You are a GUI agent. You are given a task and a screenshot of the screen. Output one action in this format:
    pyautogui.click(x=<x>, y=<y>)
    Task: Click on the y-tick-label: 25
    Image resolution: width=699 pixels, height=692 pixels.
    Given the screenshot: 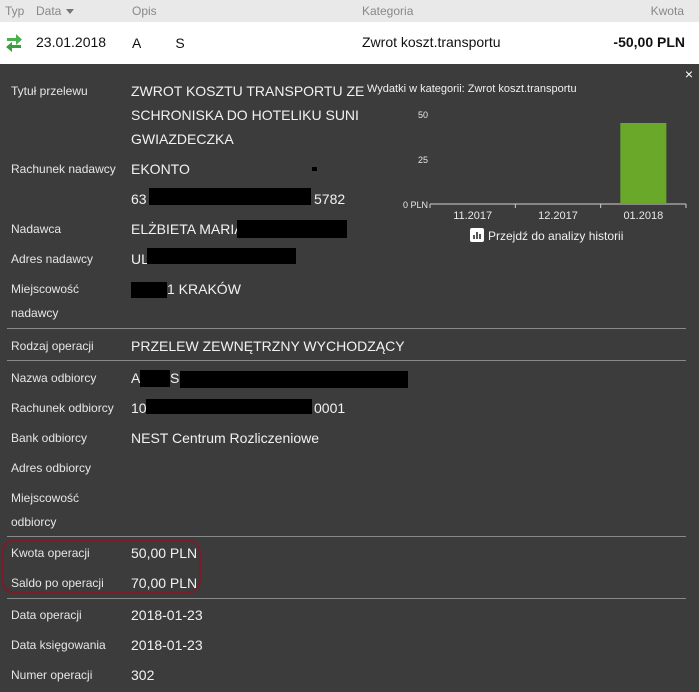 What is the action you would take?
    pyautogui.click(x=423, y=160)
    